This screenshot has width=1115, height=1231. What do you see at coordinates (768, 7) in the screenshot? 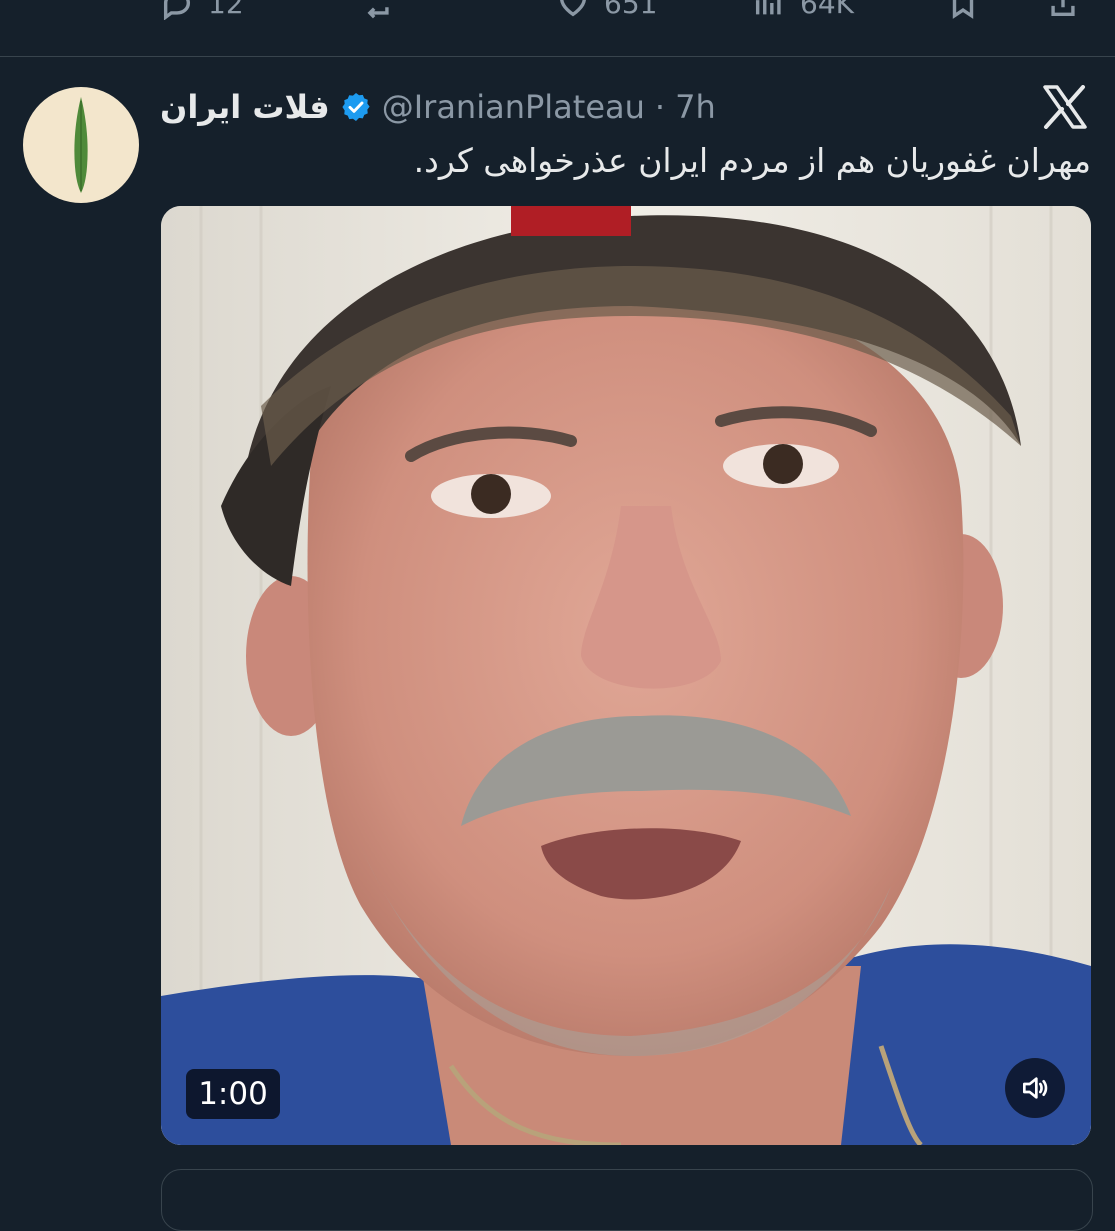
I see `bar-chart-icon` at bounding box center [768, 7].